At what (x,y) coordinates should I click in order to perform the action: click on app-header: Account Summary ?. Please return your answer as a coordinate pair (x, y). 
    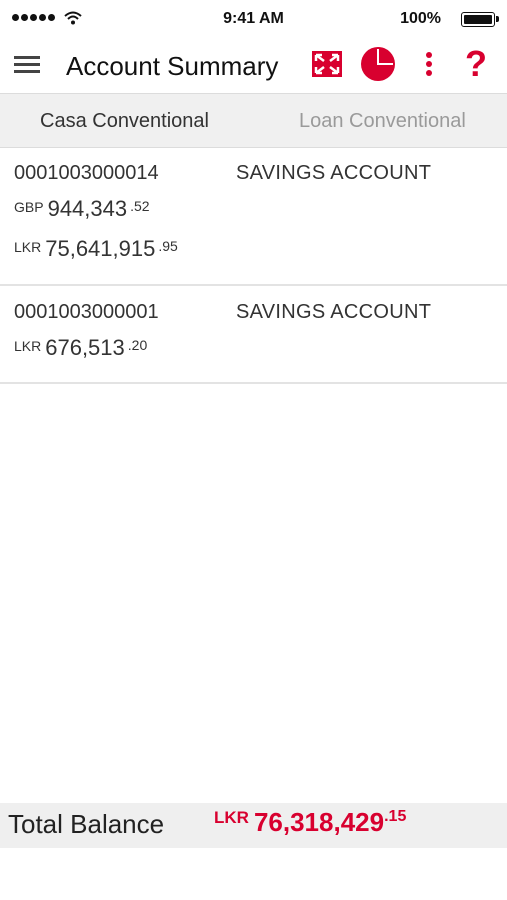
    Looking at the image, I should click on (253, 66).